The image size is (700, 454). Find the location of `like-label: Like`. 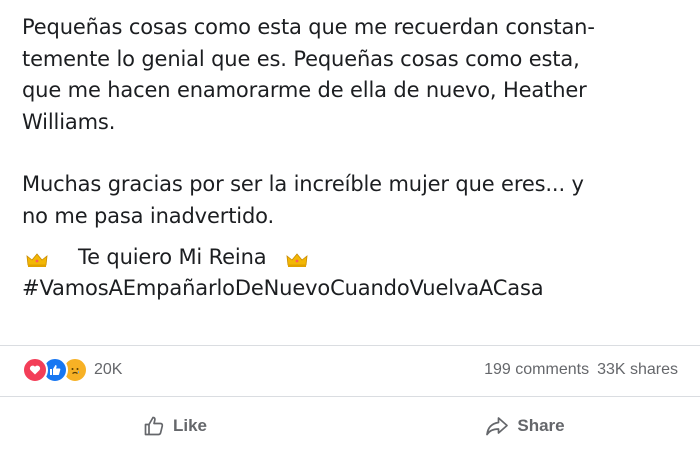

like-label: Like is located at coordinates (190, 425).